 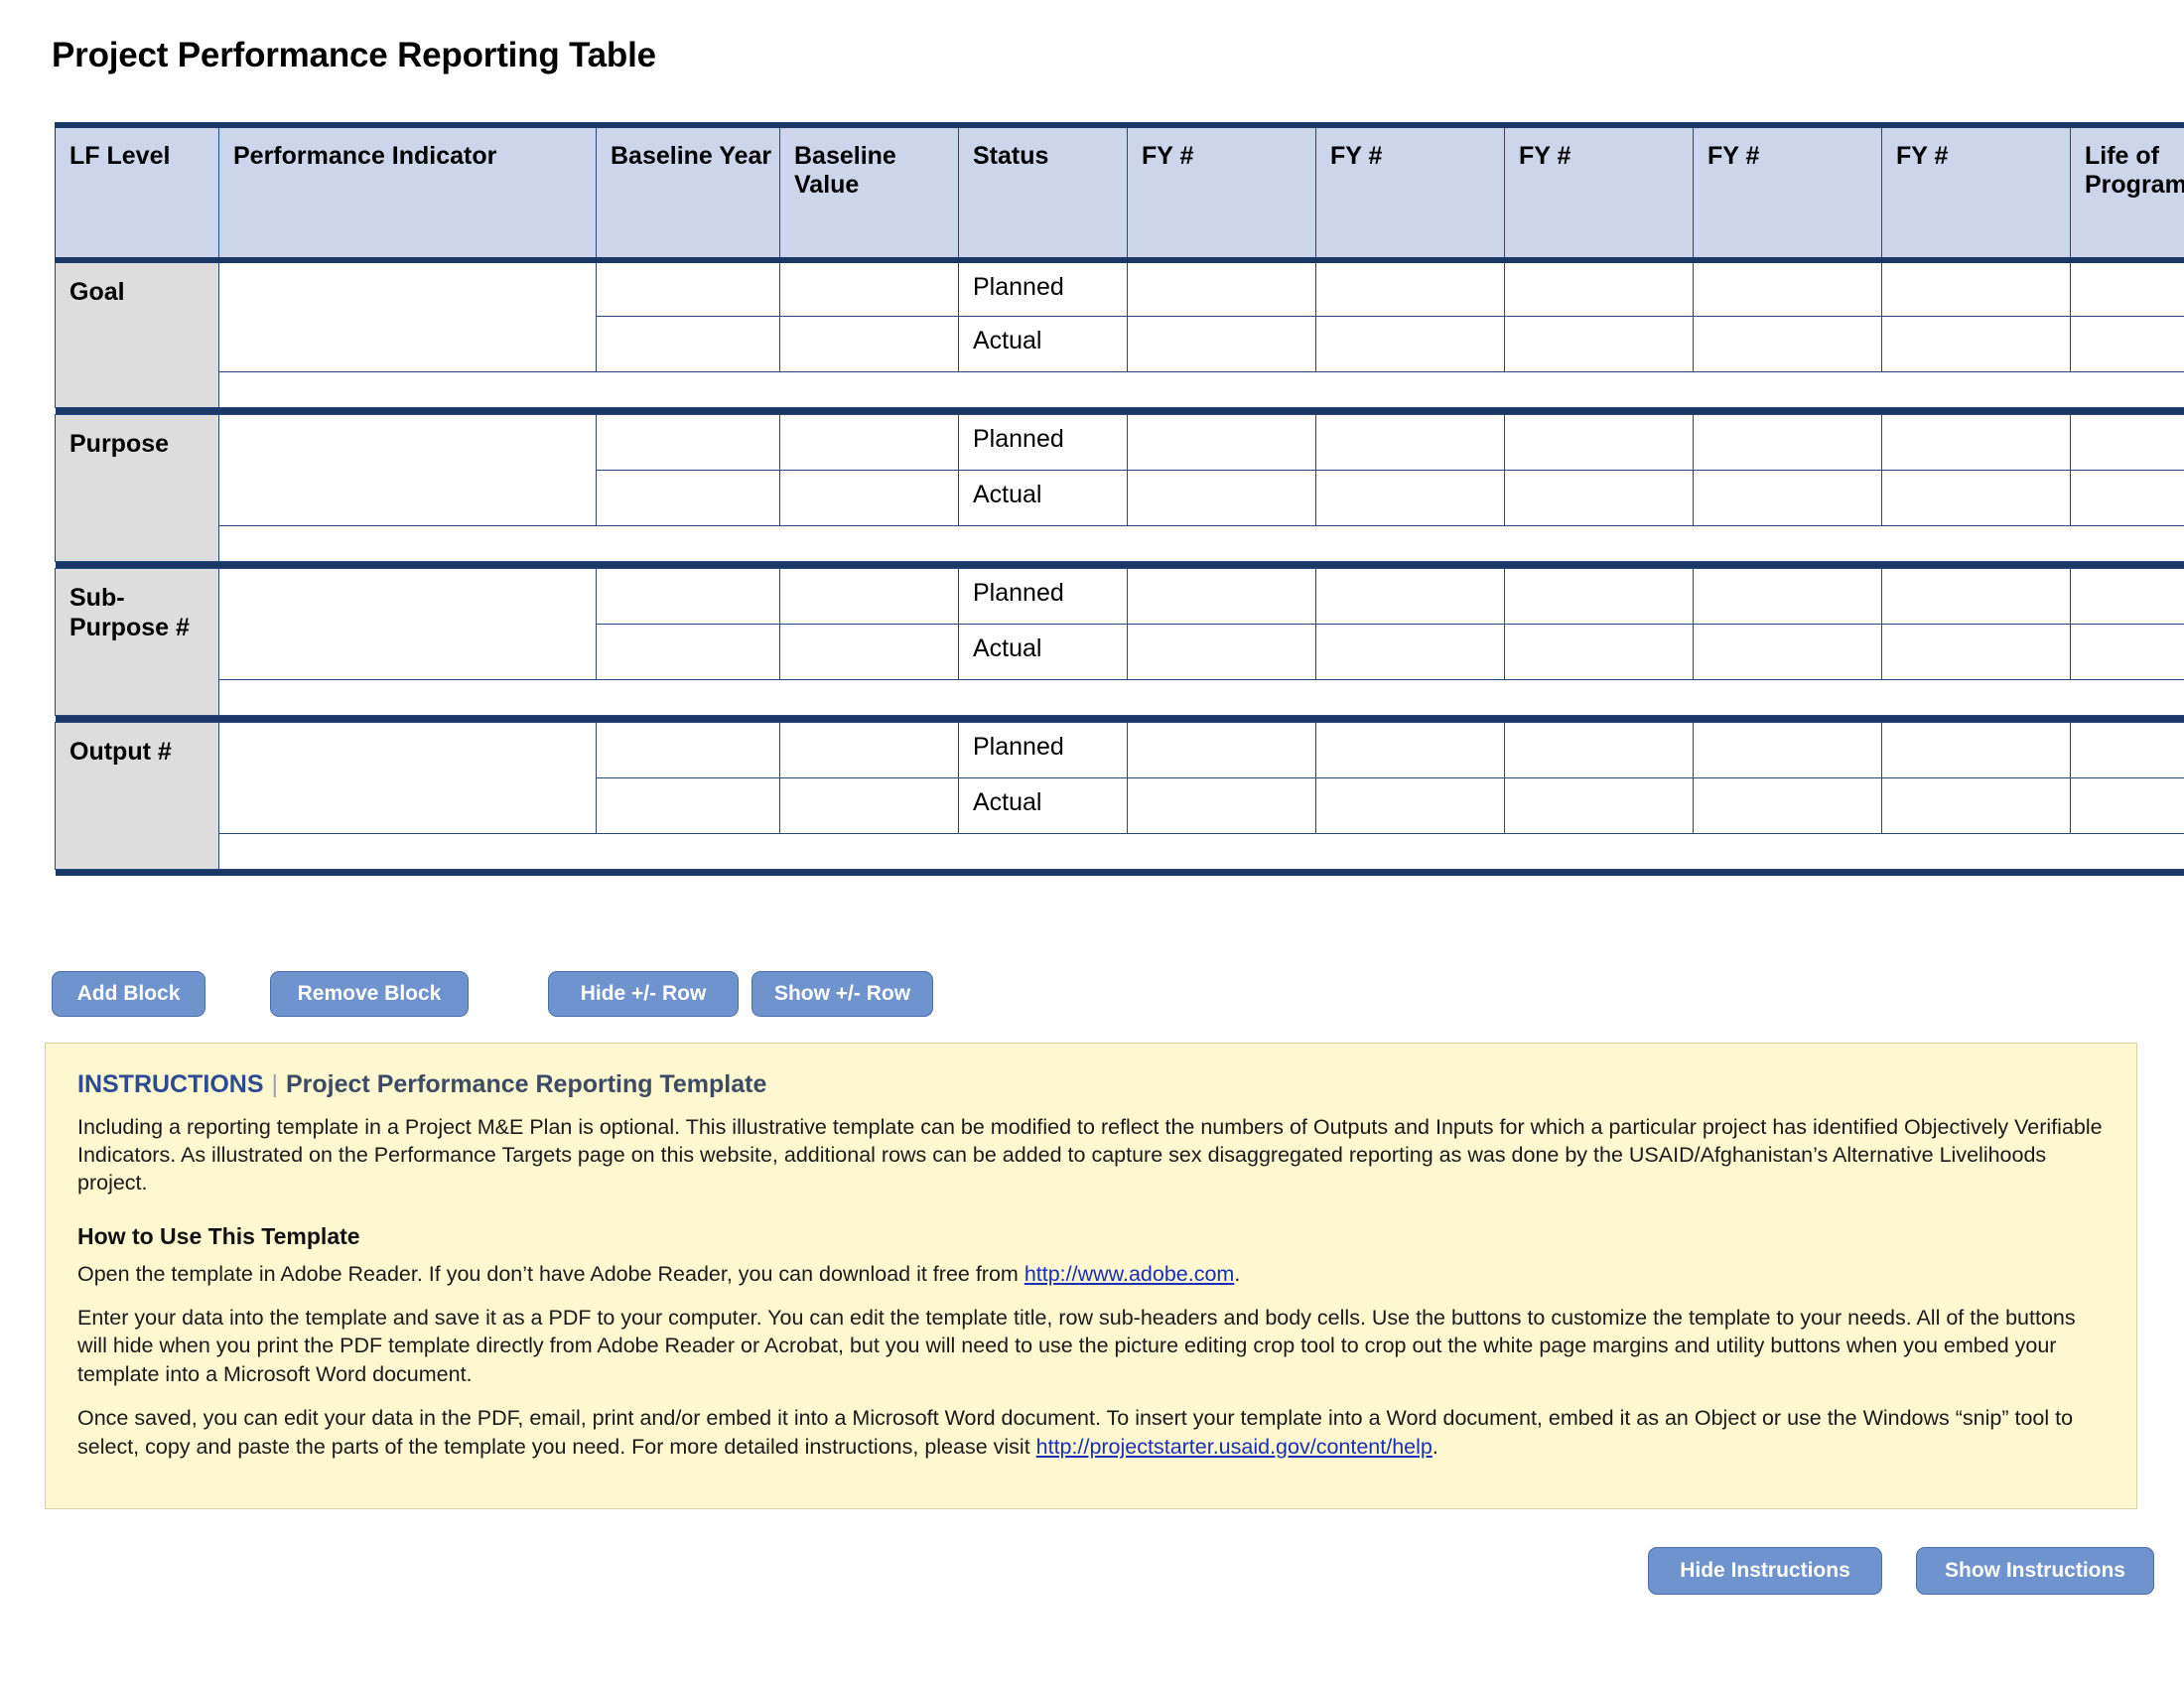 I want to click on baseline-value-input-output-actual, so click(x=869, y=805).